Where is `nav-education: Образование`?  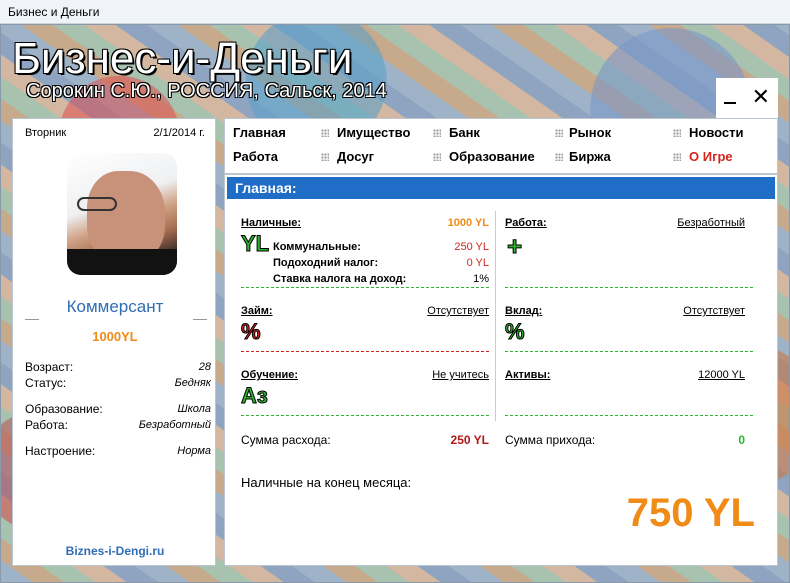
nav-education: Образование is located at coordinates (492, 156).